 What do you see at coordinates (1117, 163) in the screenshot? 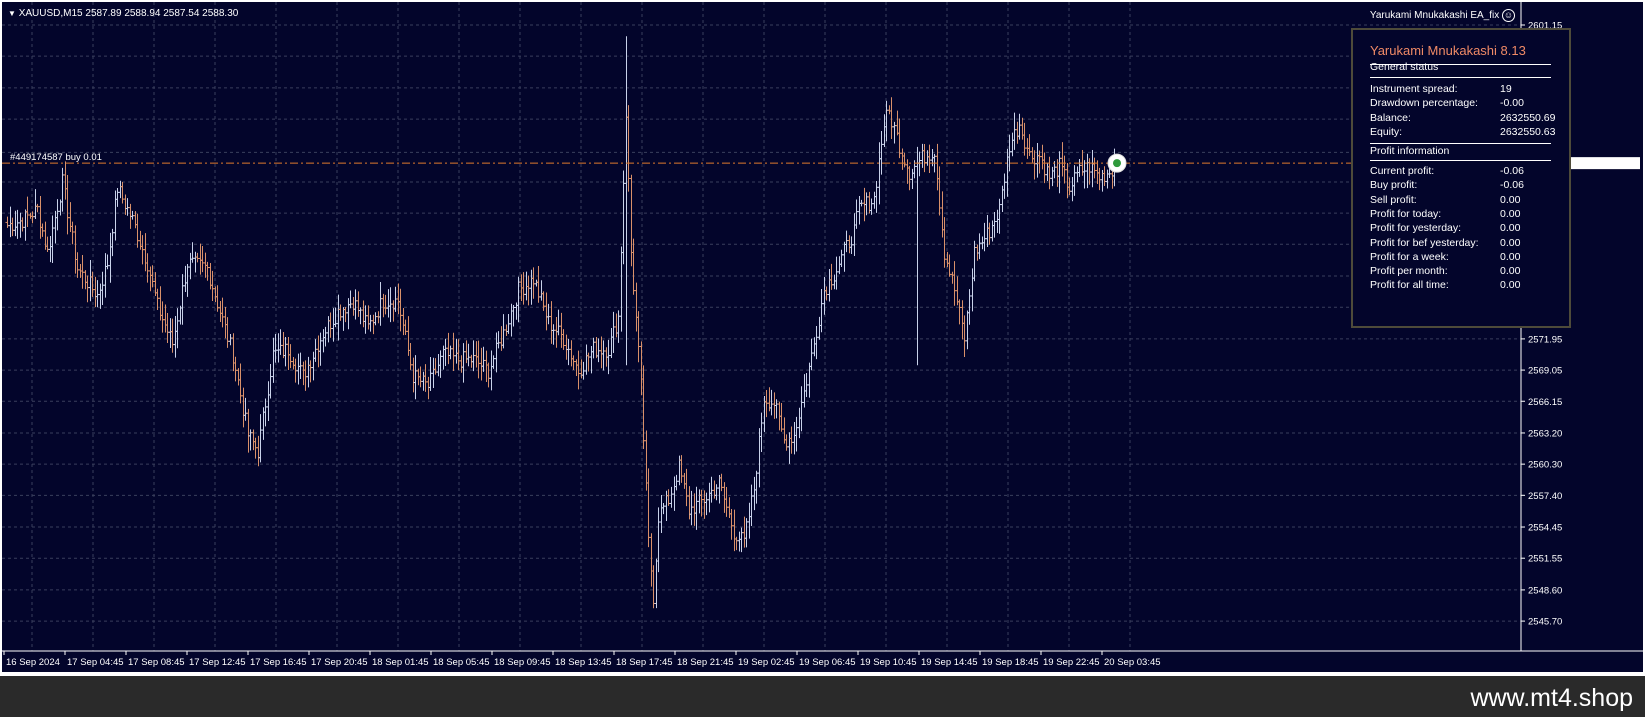
I see `trade-marker-dot` at bounding box center [1117, 163].